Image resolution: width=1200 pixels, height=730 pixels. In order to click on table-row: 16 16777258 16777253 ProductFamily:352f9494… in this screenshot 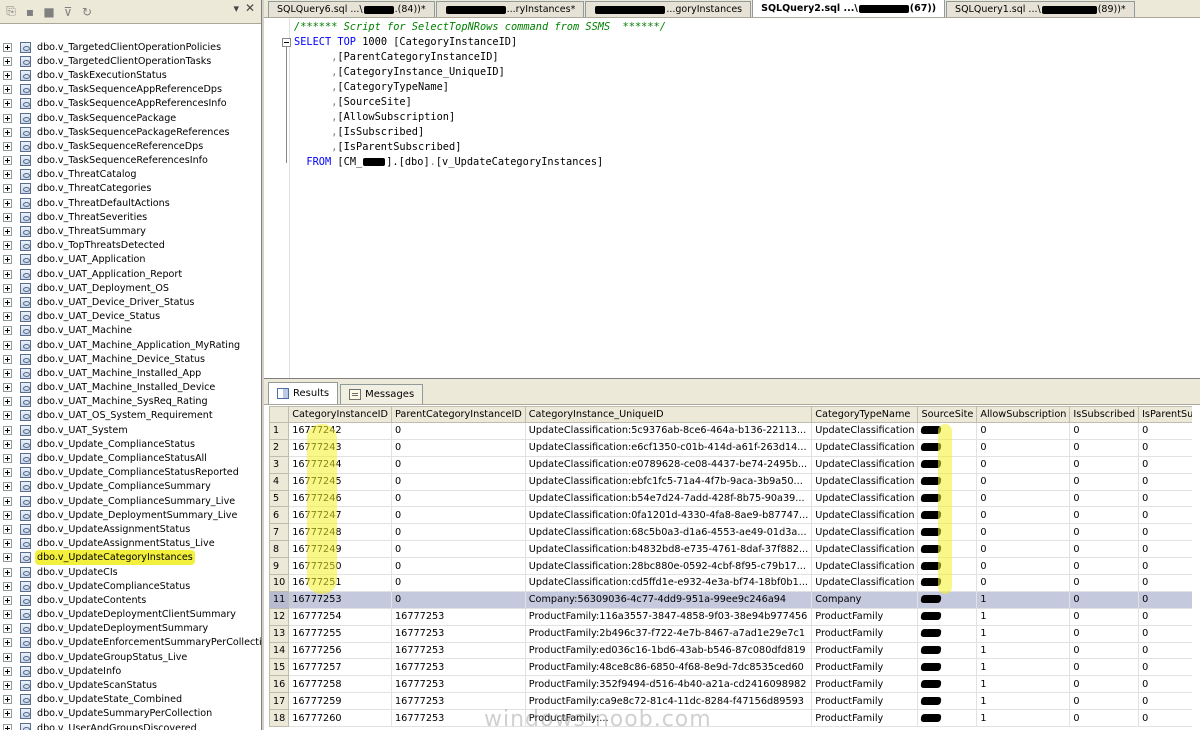, I will do `click(730, 684)`.